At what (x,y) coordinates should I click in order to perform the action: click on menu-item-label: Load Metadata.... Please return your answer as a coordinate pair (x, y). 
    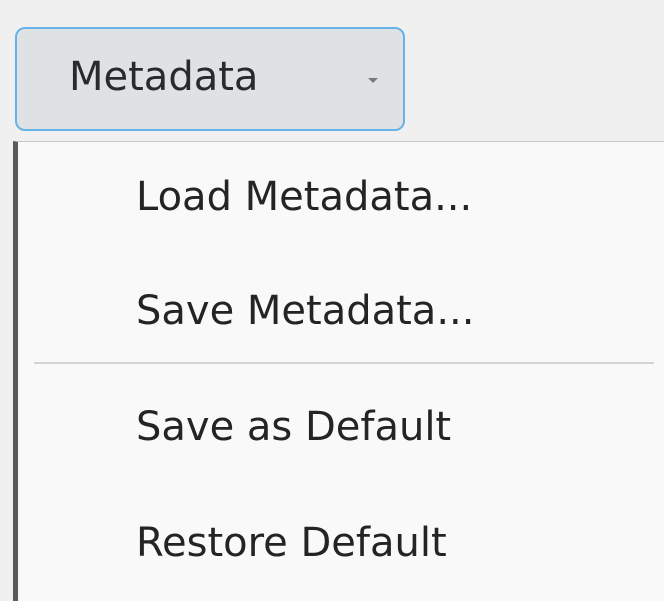
    Looking at the image, I should click on (304, 197).